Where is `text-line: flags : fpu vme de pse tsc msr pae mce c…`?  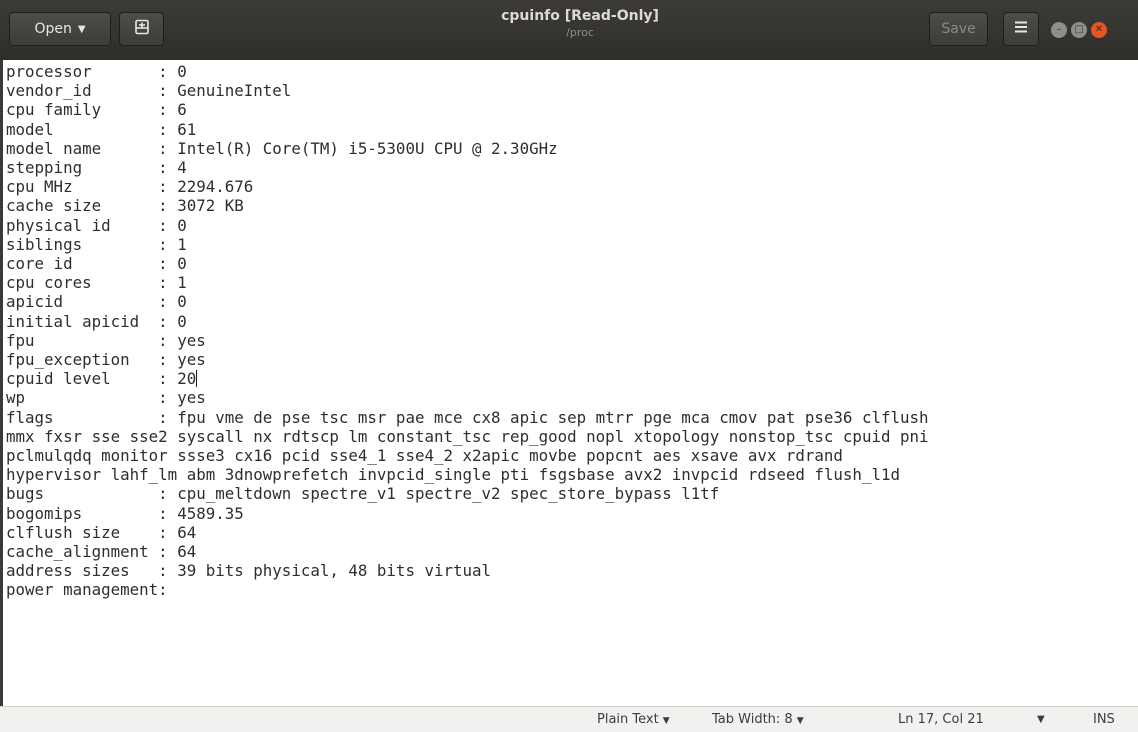 text-line: flags : fpu vme de pse tsc msr pae mce c… is located at coordinates (467, 417).